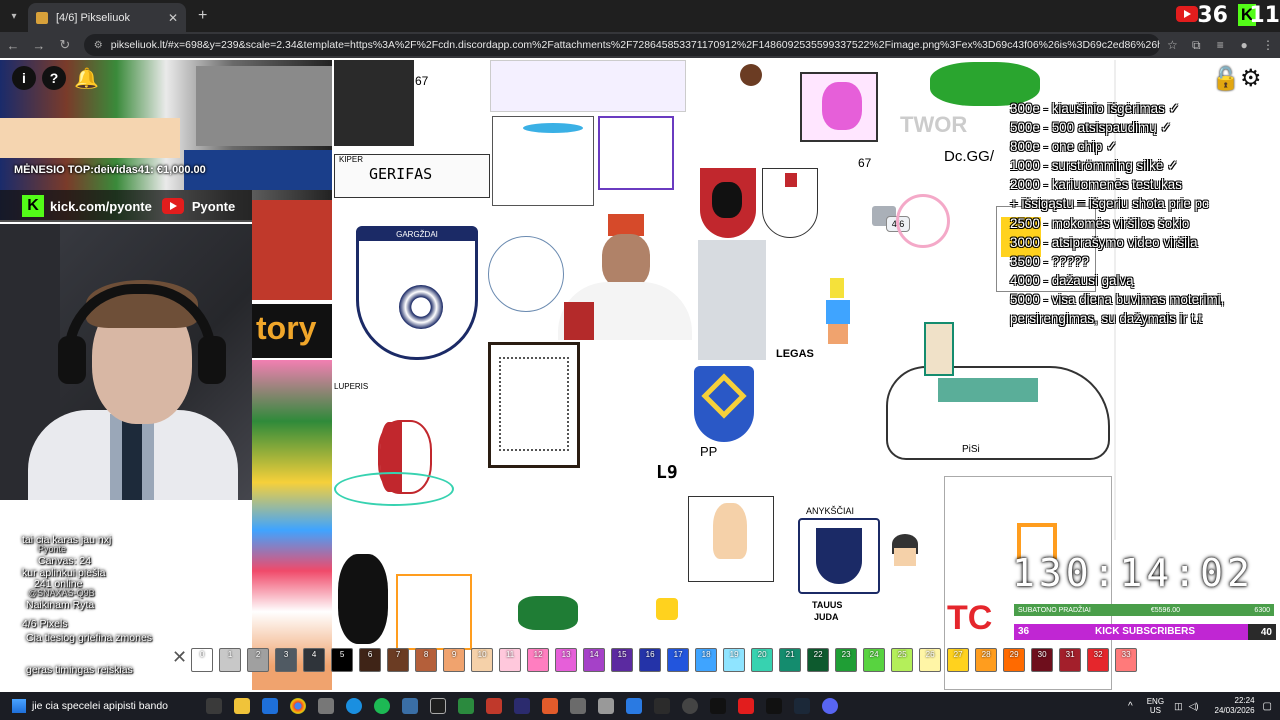  I want to click on tab-search-icon: ▾, so click(14, 16).